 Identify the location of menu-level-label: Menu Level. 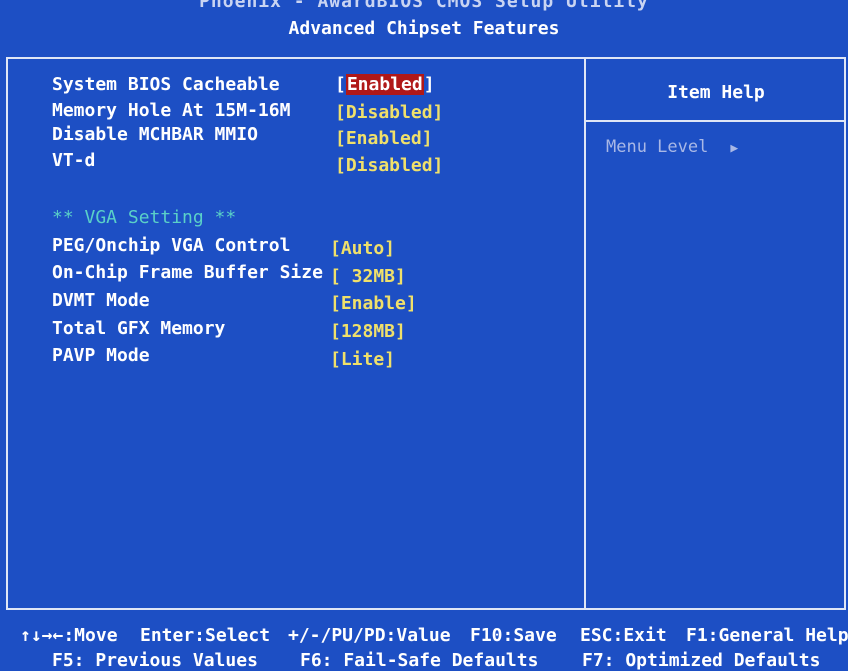
(657, 147).